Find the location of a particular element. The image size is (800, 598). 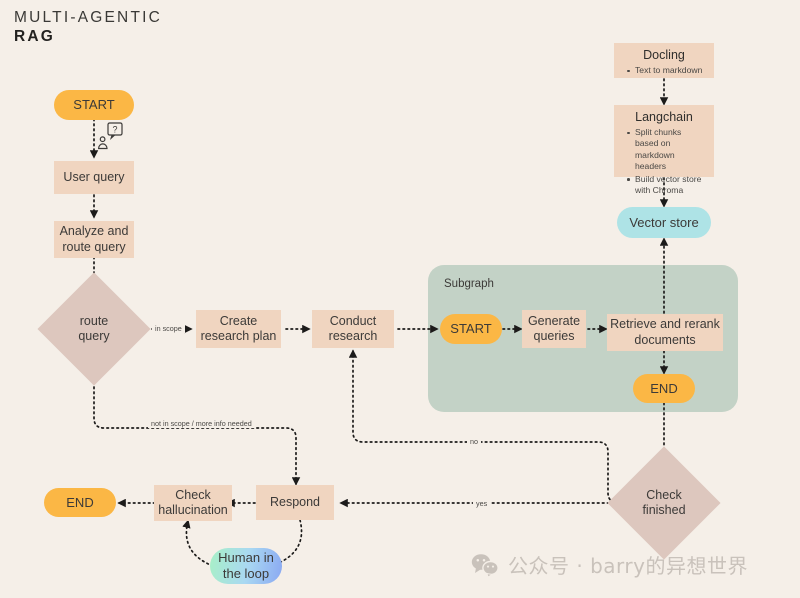

node-route-query-label: route query is located at coordinates (93, 329).